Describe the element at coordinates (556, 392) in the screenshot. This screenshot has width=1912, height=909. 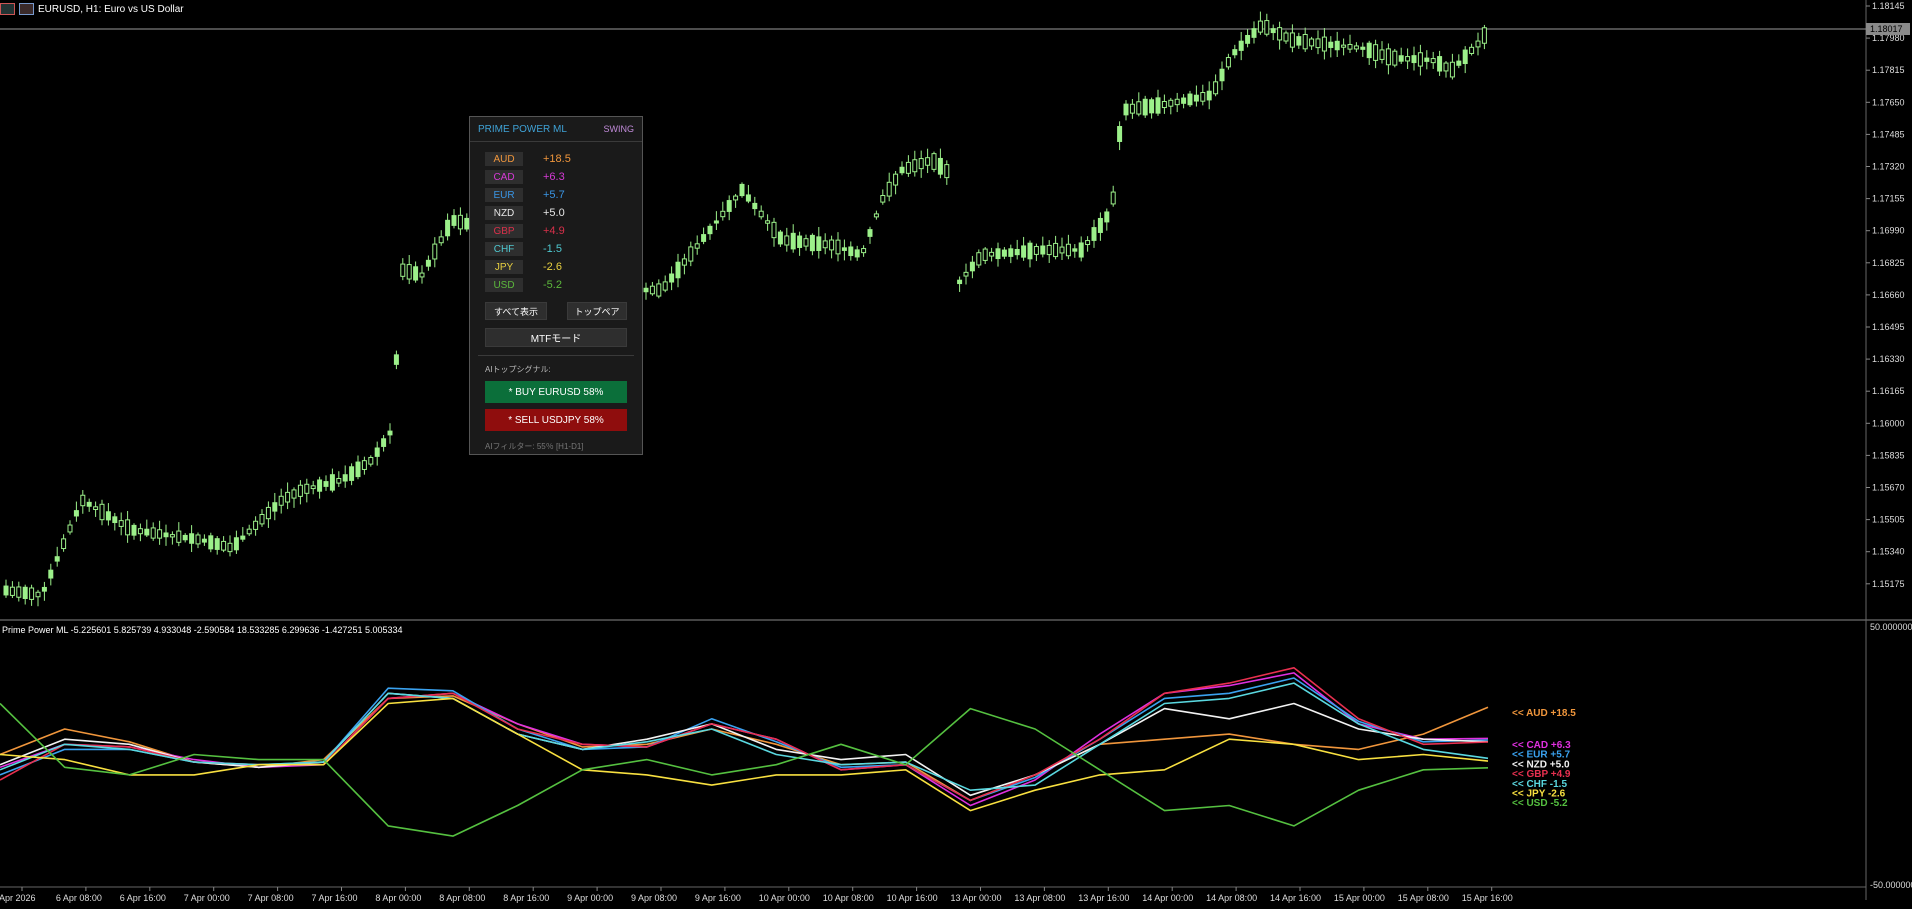
I see `buy-signal-button: * BUY EURUSD 58%` at that location.